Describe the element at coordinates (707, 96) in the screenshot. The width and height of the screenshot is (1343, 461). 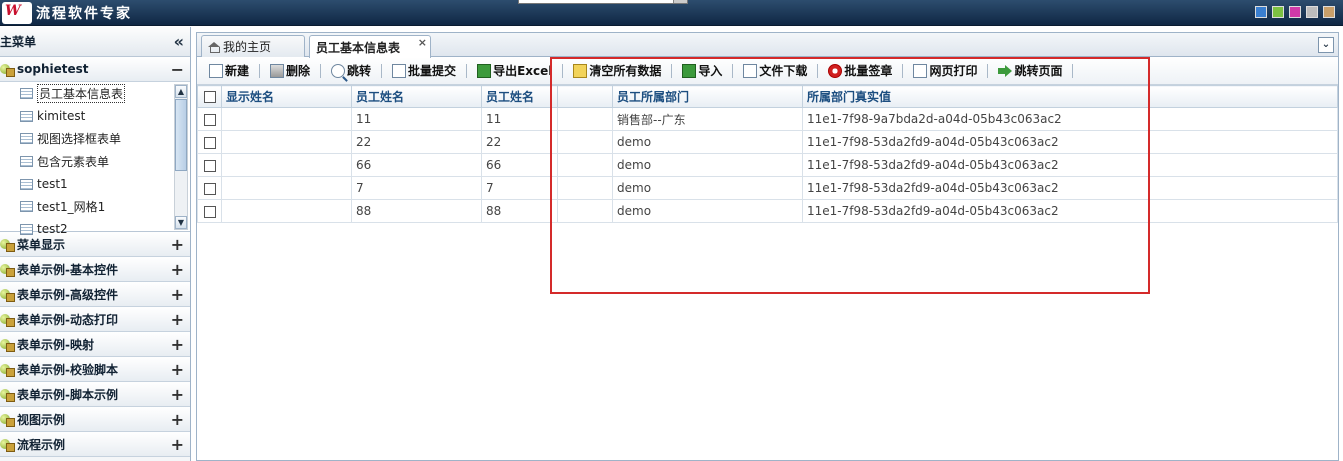
I see `column-header: 员工所属部门` at that location.